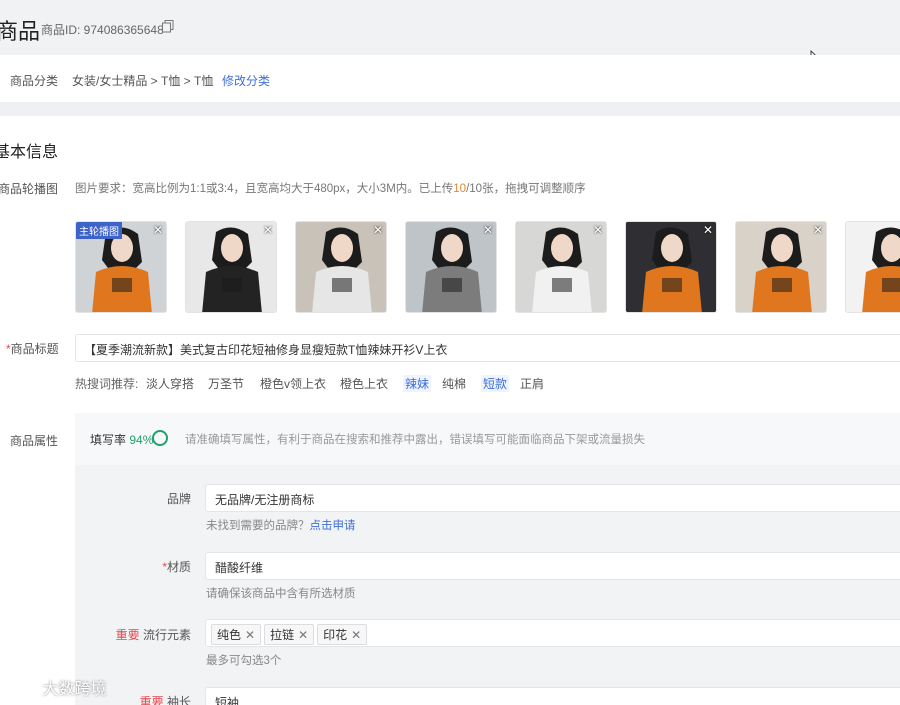 The image size is (900, 705). I want to click on section-title: 基本信息, so click(29, 152).